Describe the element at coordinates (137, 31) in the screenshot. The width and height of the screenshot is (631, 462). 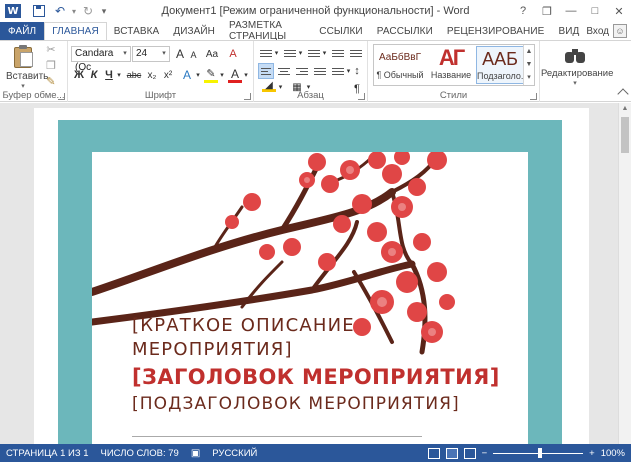
I see `tab-insert: ВСТАВКА` at that location.